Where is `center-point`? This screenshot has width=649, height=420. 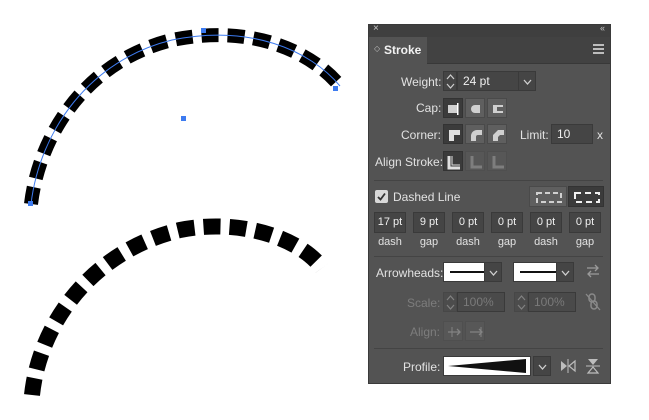 center-point is located at coordinates (183, 118).